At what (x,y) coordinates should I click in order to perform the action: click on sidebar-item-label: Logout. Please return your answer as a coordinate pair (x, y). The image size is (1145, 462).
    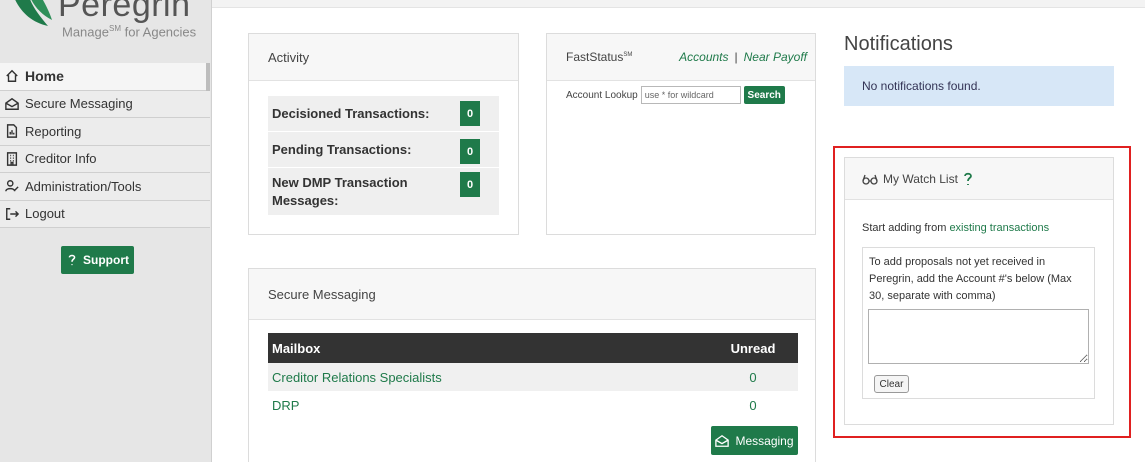
    Looking at the image, I should click on (45, 214).